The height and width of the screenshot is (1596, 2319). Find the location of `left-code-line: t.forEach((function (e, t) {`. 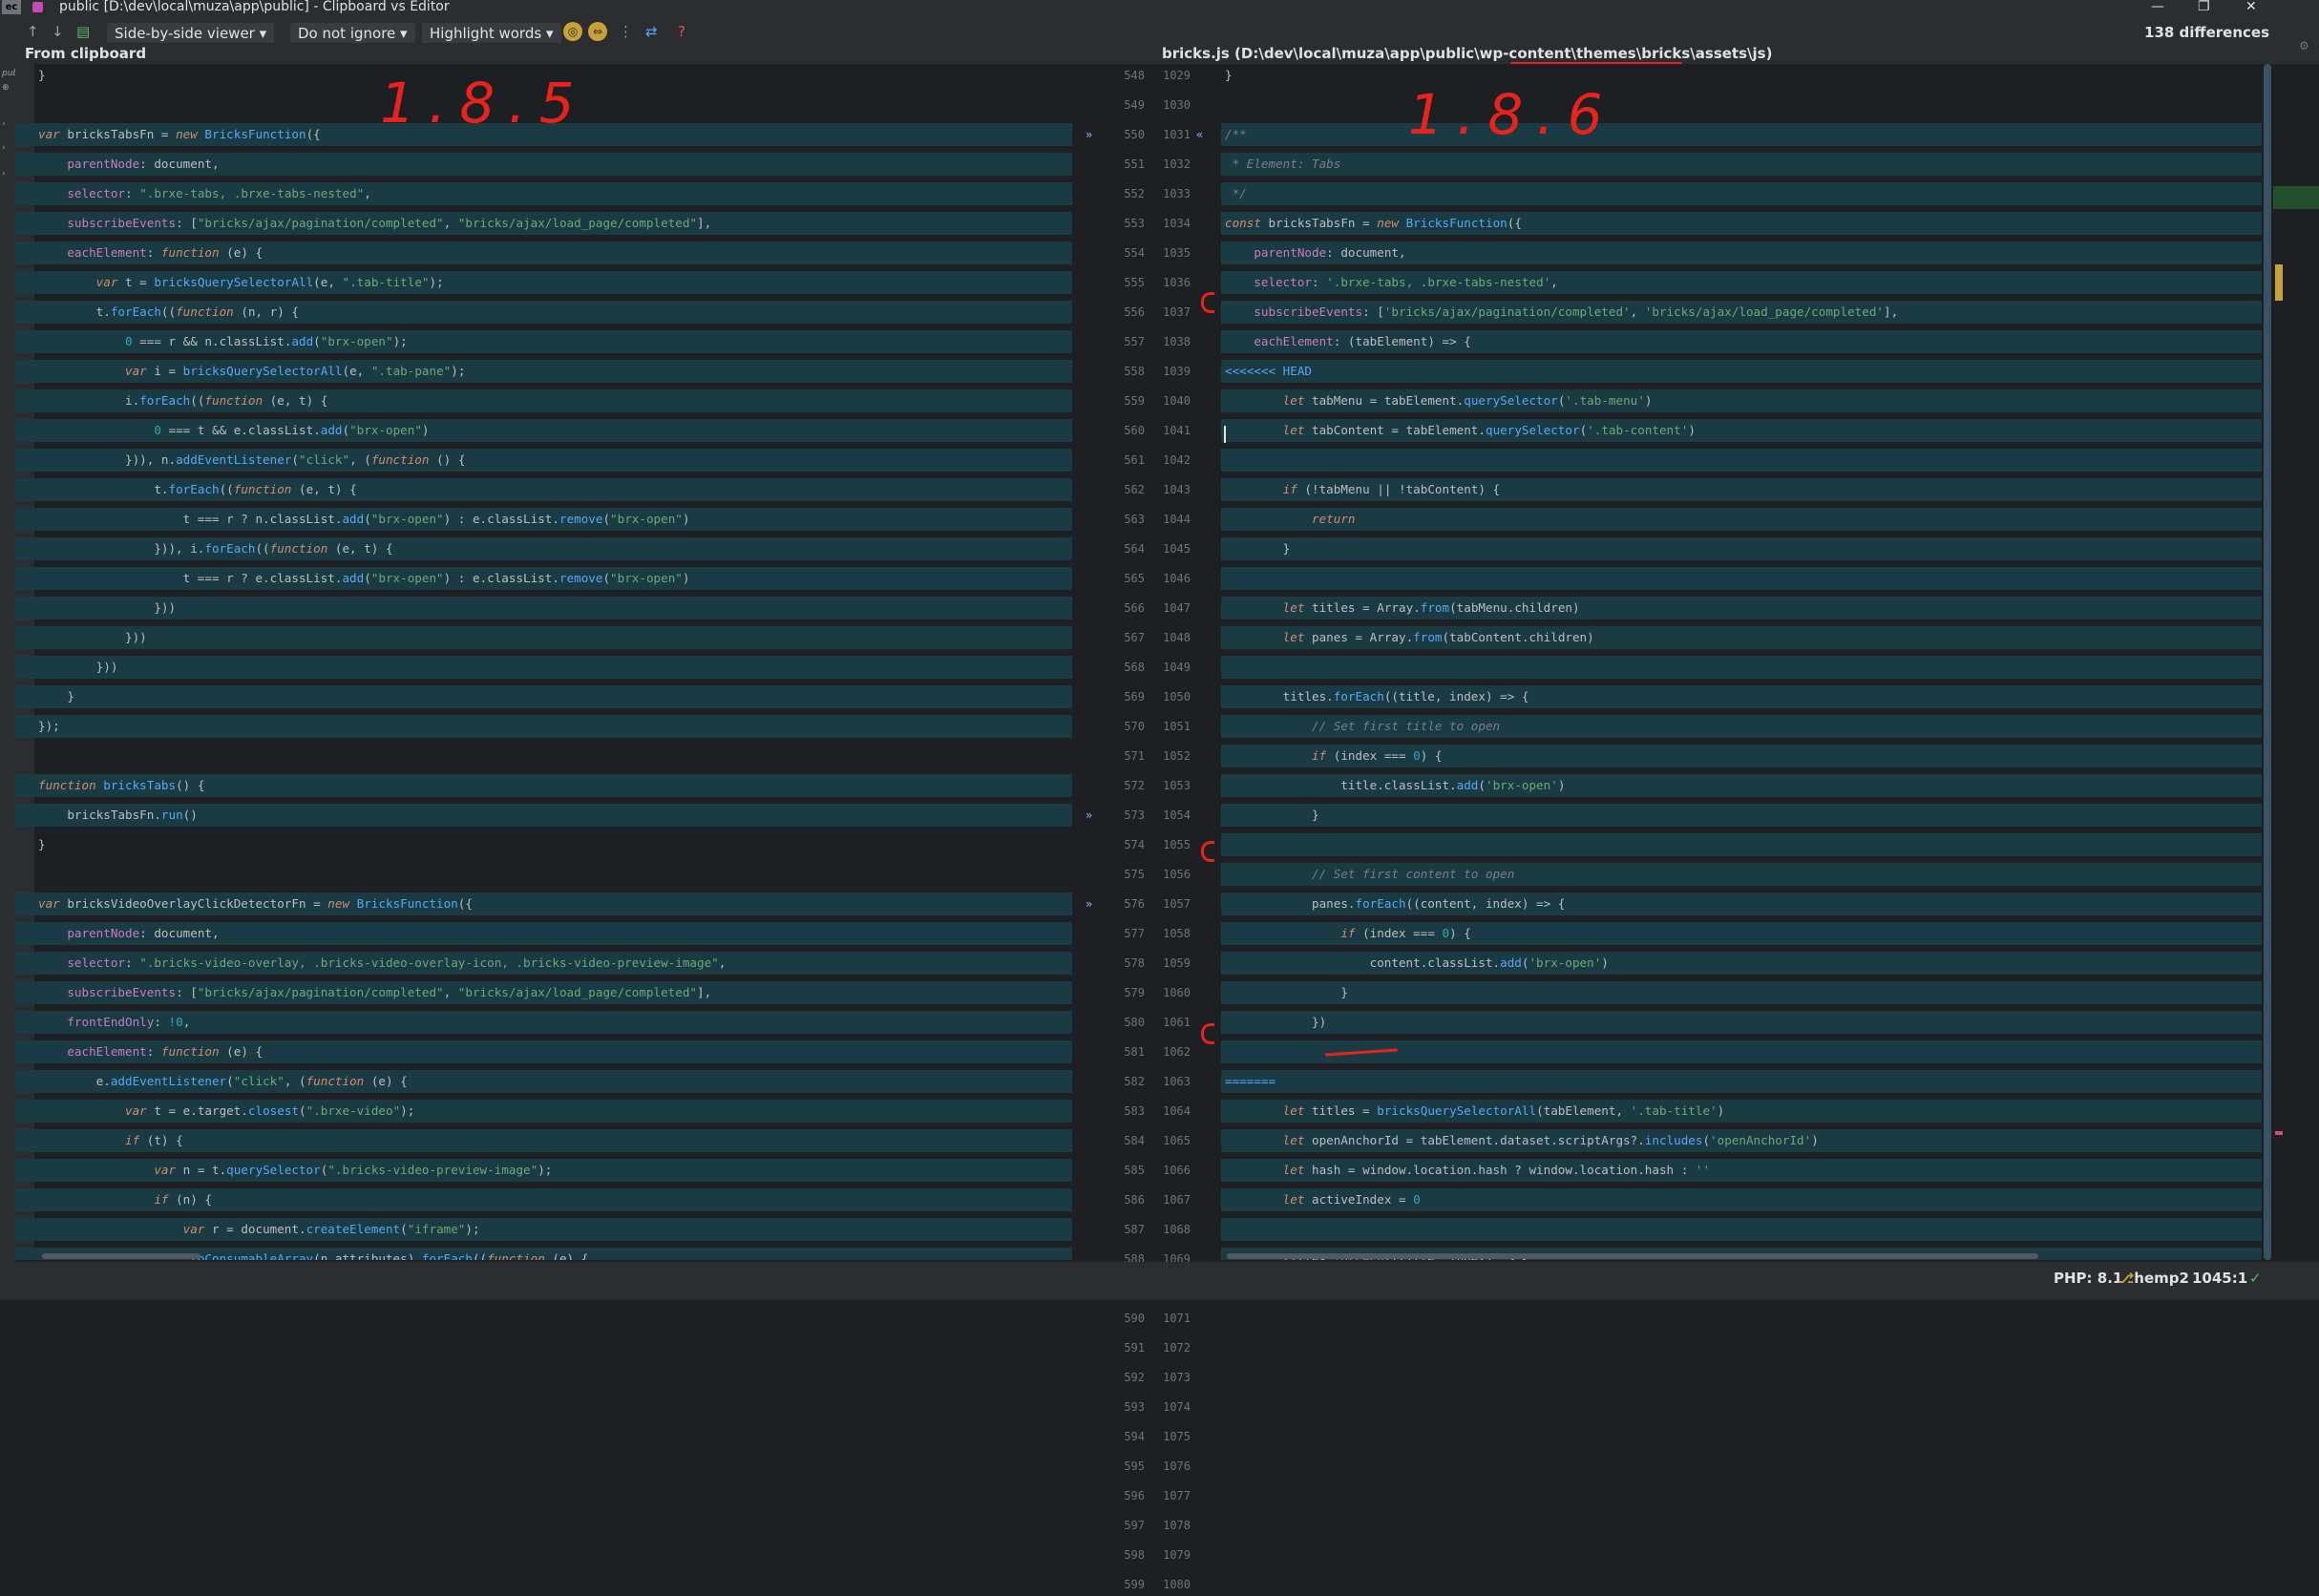

left-code-line: t.forEach((function (e, t) { is located at coordinates (543, 490).